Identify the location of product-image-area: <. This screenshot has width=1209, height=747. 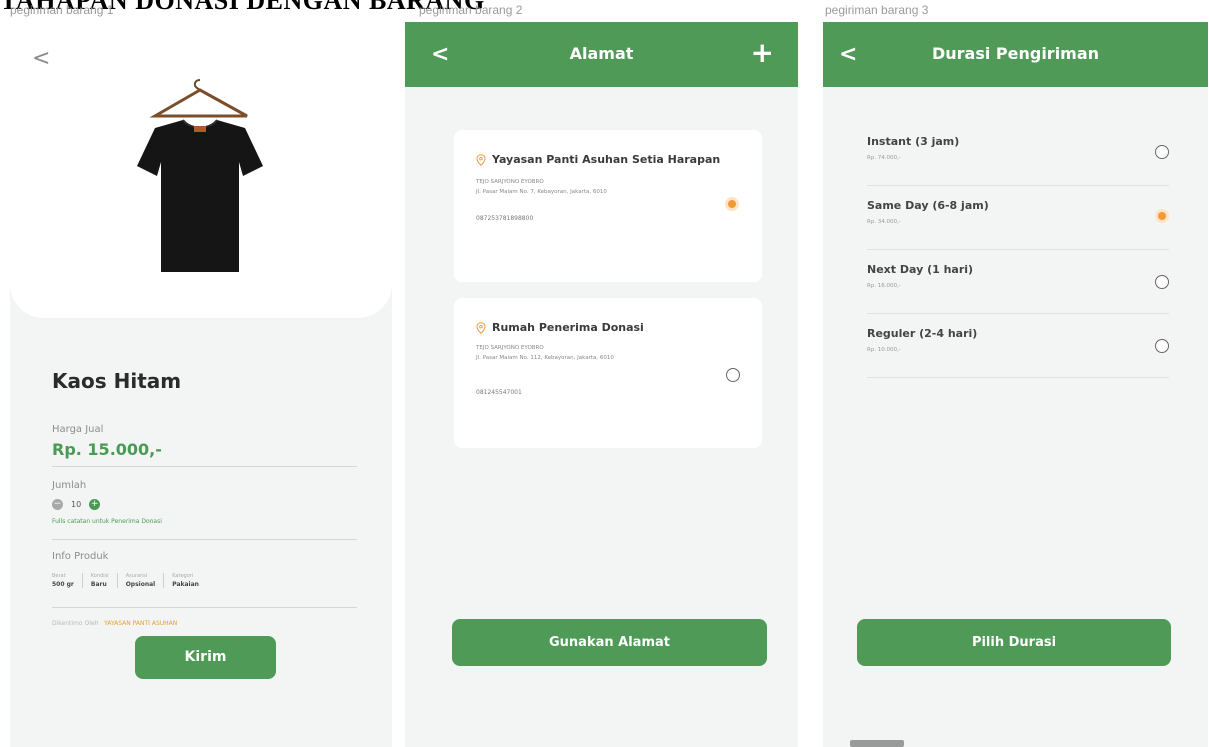
(201, 170).